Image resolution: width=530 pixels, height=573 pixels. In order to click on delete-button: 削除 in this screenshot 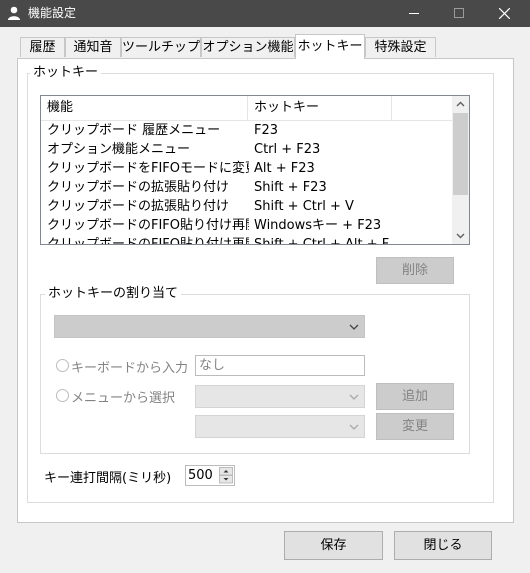, I will do `click(415, 270)`.